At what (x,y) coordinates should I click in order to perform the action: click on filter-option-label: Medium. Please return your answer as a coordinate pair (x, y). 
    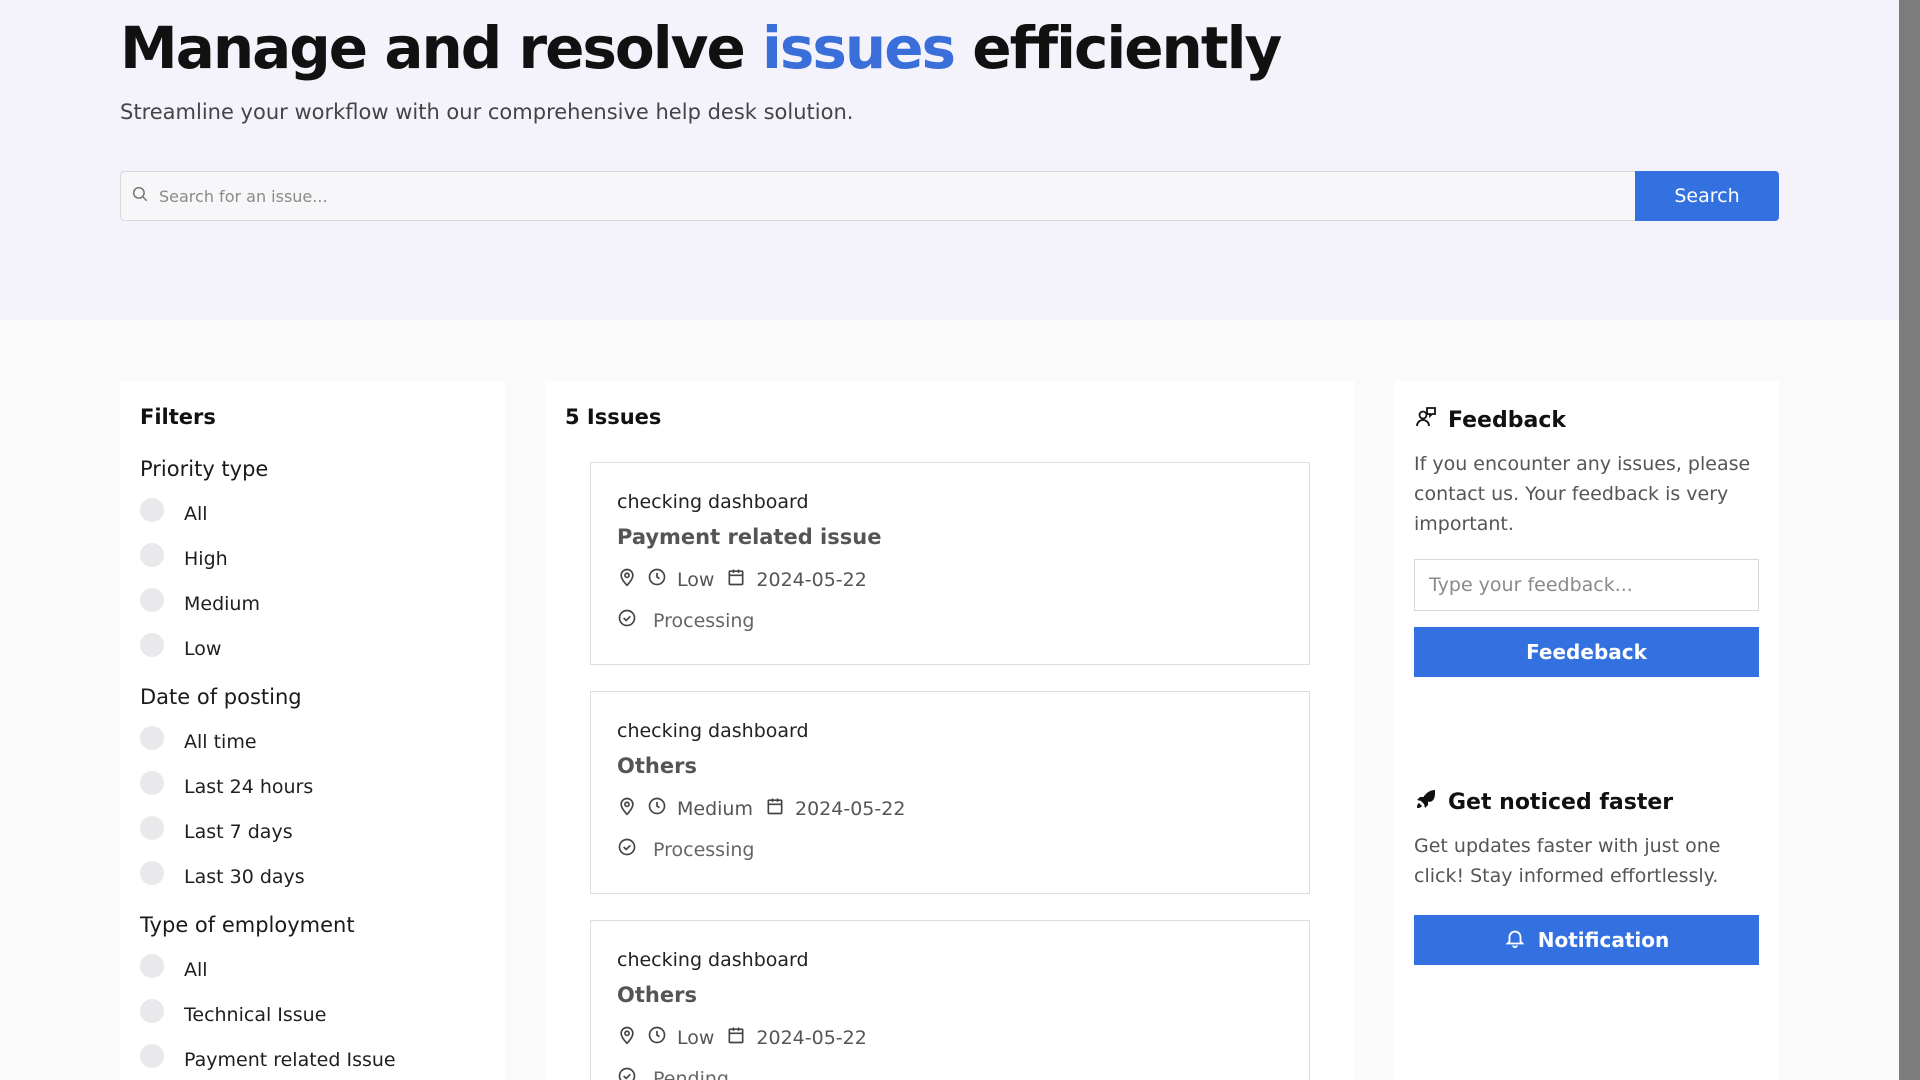
    Looking at the image, I should click on (222, 603).